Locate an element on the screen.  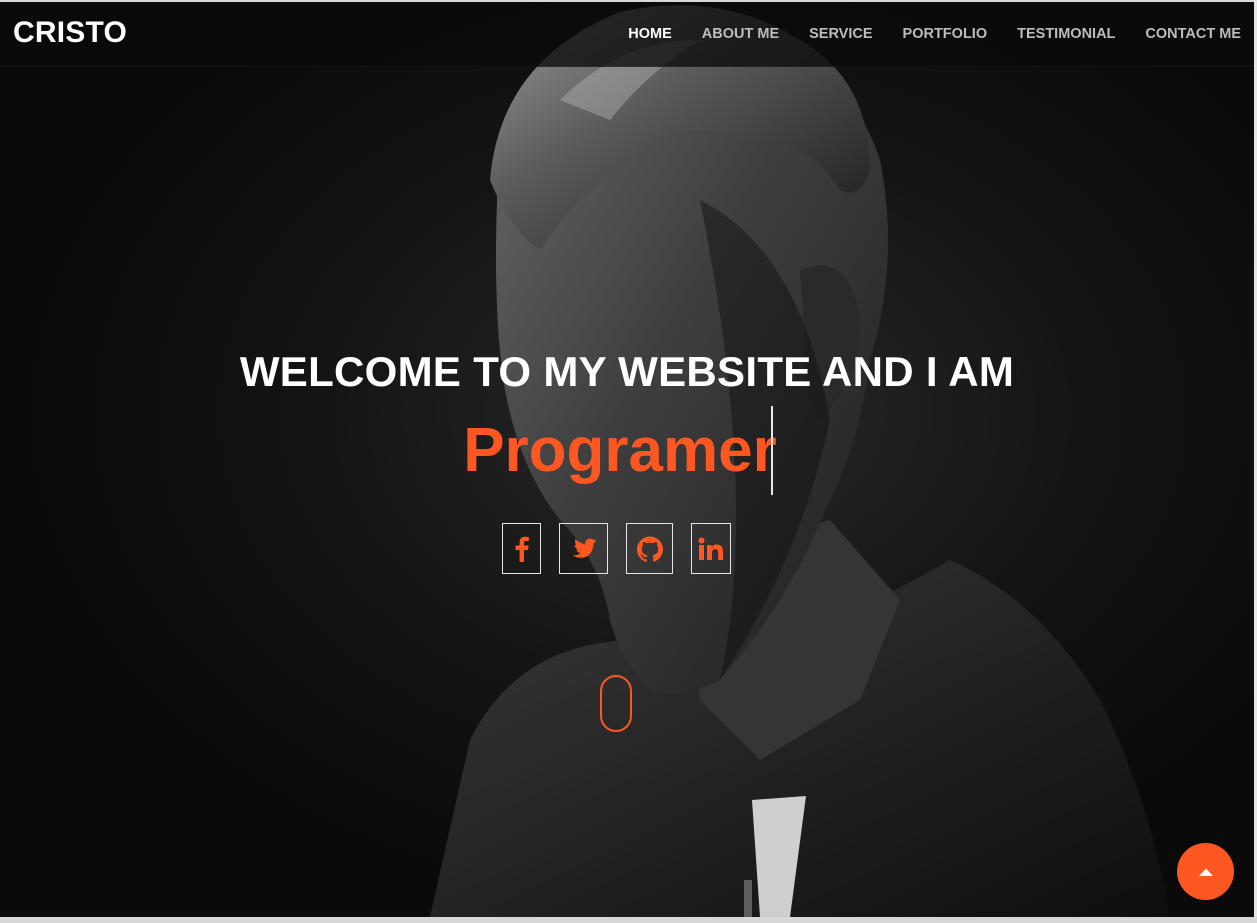
caret-up-icon is located at coordinates (1205, 872).